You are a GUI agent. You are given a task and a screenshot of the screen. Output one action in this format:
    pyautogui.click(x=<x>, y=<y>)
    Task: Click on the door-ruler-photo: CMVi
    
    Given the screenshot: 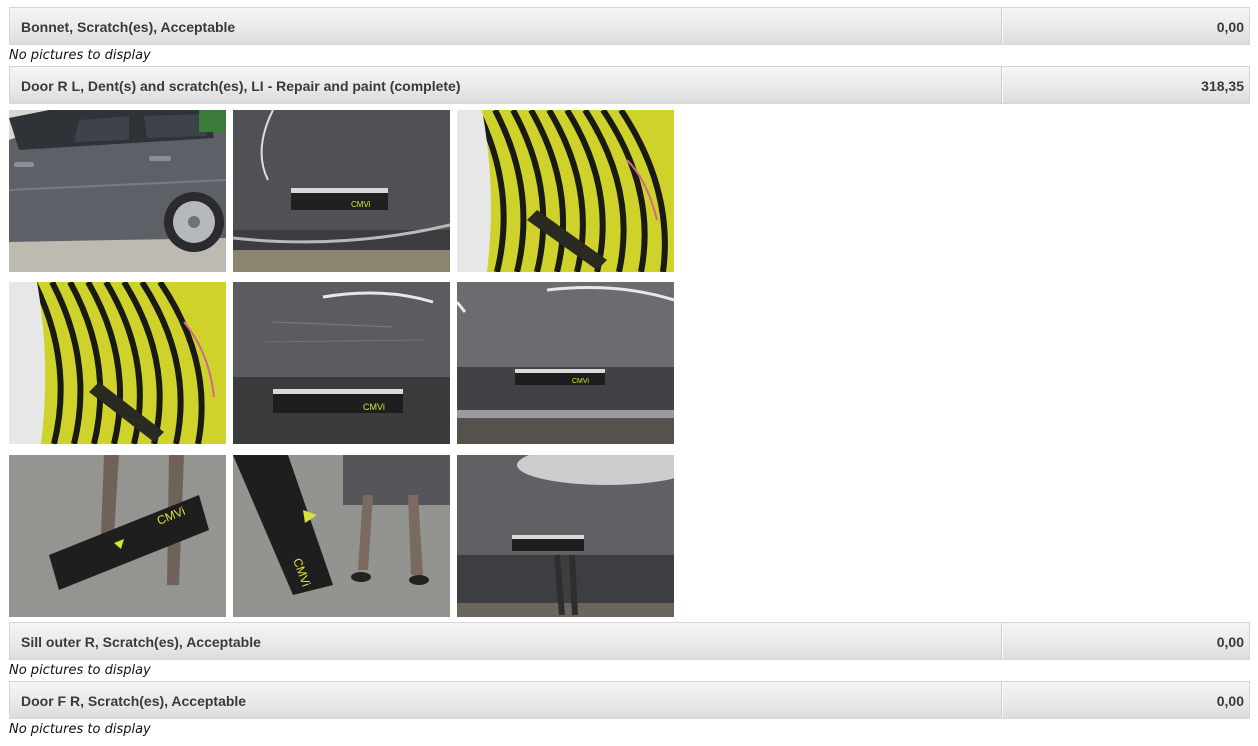 What is the action you would take?
    pyautogui.click(x=341, y=191)
    